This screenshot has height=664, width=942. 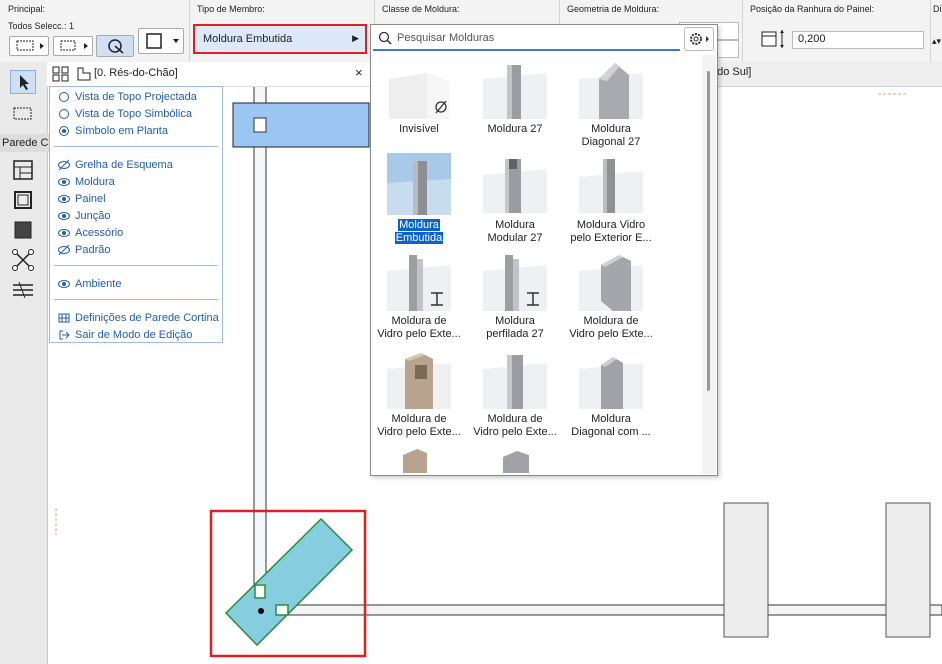 What do you see at coordinates (138, 317) in the screenshot?
I see `curtain-wall-settings-link: Definições de Parede Cortina` at bounding box center [138, 317].